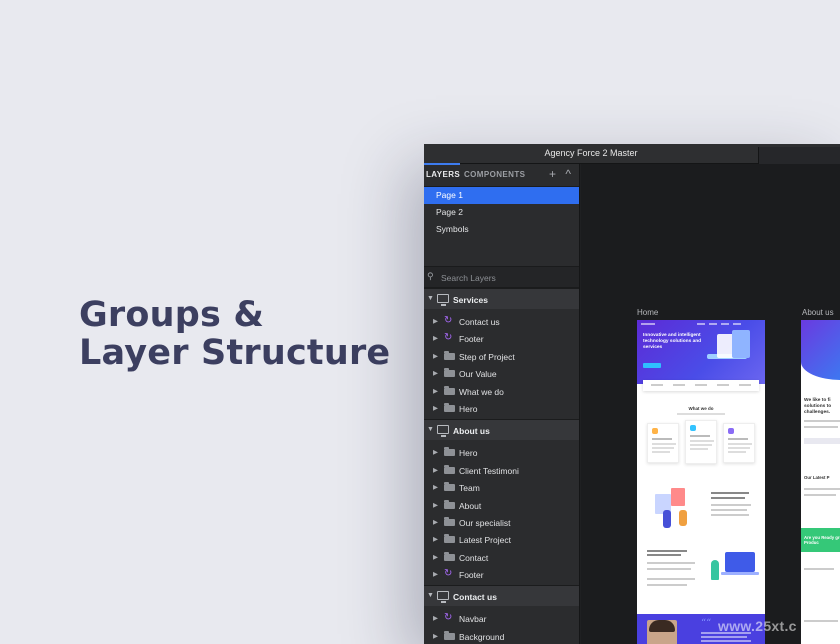  I want to click on what-we-do-subtitle, so click(701, 414).